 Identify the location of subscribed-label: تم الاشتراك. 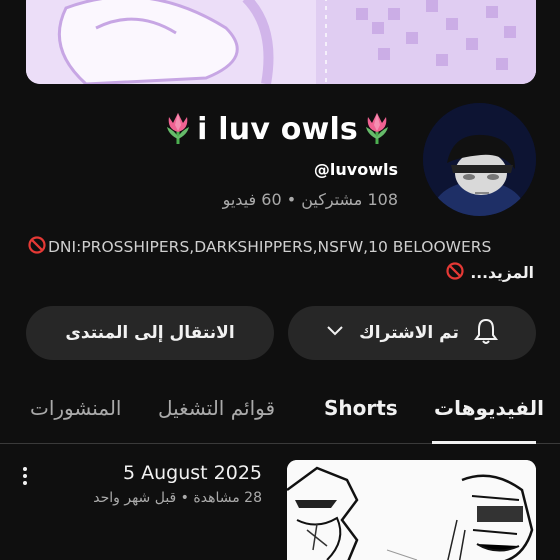
(409, 333).